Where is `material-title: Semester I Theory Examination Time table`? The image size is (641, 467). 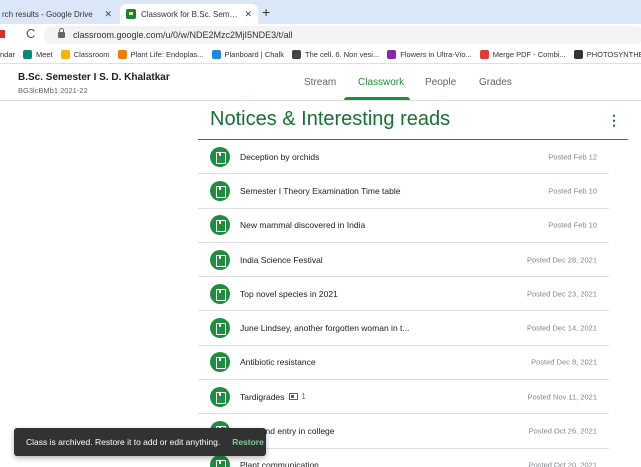
material-title: Semester I Theory Examination Time table is located at coordinates (320, 191).